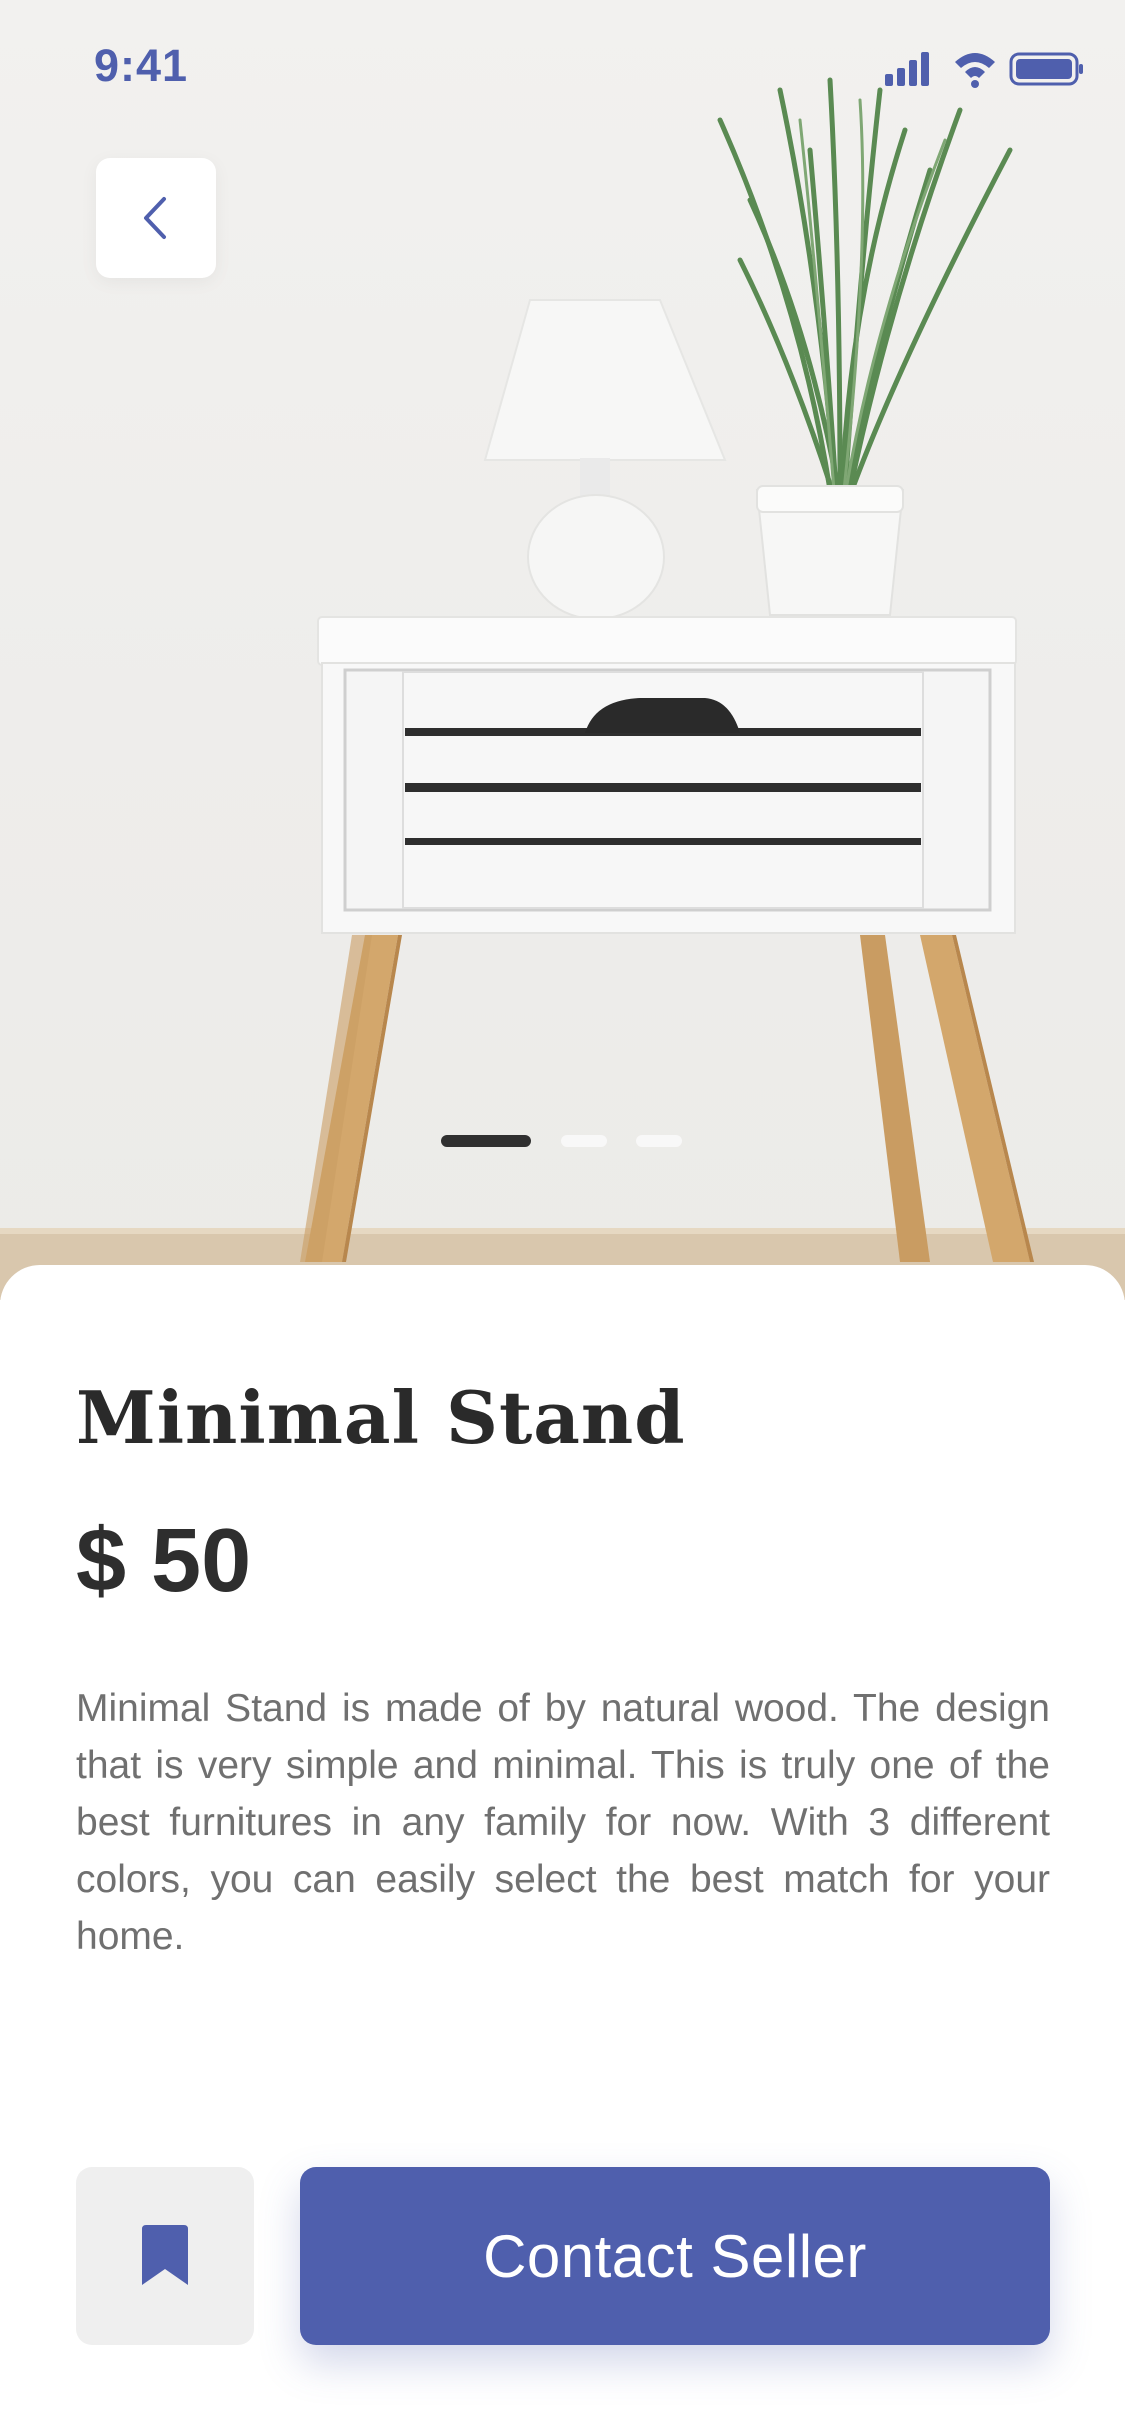 The height and width of the screenshot is (2436, 1125). I want to click on status-icons, so click(985, 71).